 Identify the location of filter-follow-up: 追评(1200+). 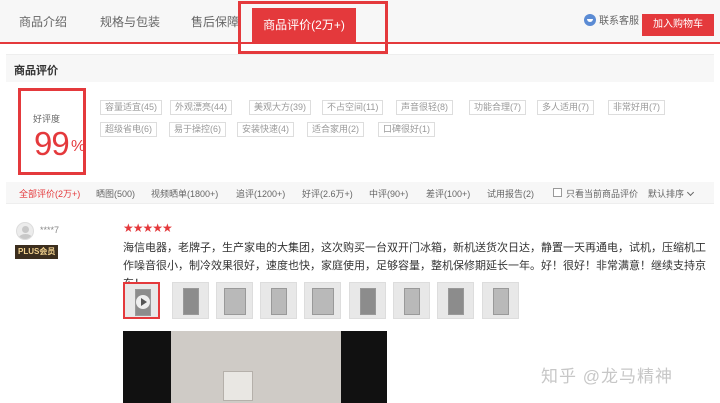
(260, 193).